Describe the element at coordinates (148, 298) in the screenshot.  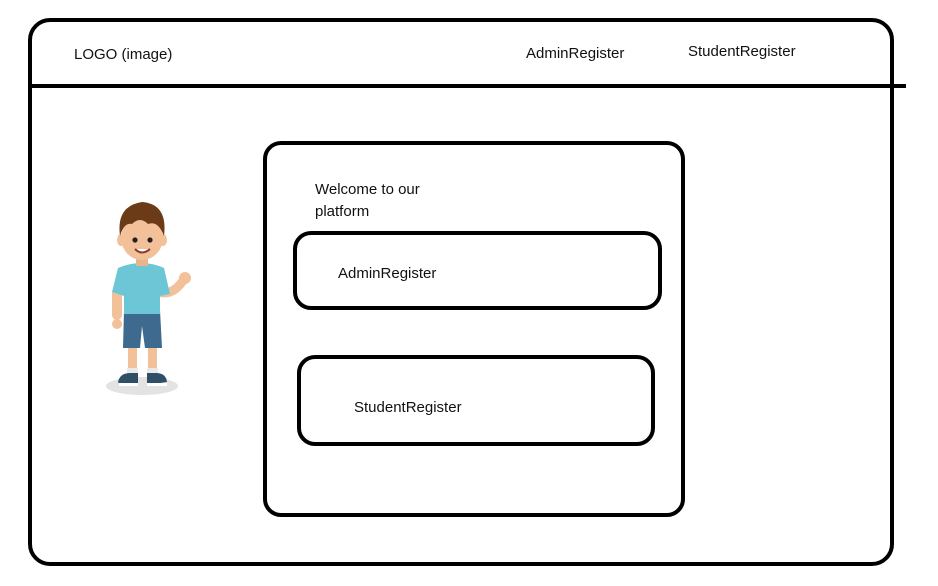
I see `boy-character-illustration` at that location.